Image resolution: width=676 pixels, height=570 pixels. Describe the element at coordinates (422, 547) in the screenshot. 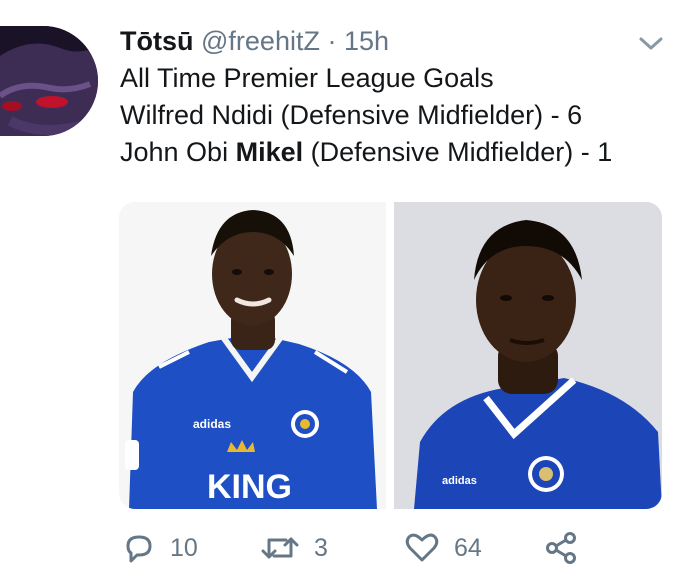

I see `heart-icon` at that location.